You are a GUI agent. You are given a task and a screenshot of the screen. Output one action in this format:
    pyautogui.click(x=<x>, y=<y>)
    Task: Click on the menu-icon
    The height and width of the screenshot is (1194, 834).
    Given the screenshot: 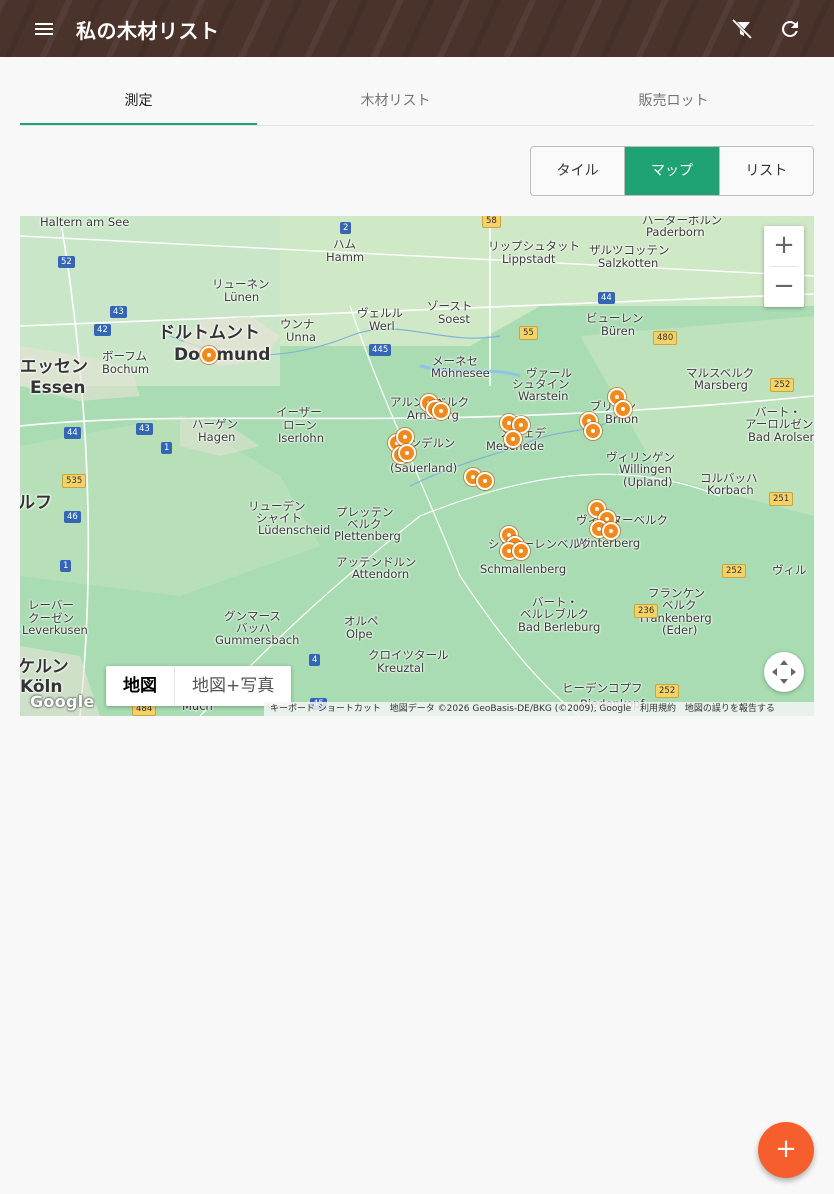 What is the action you would take?
    pyautogui.click(x=44, y=29)
    